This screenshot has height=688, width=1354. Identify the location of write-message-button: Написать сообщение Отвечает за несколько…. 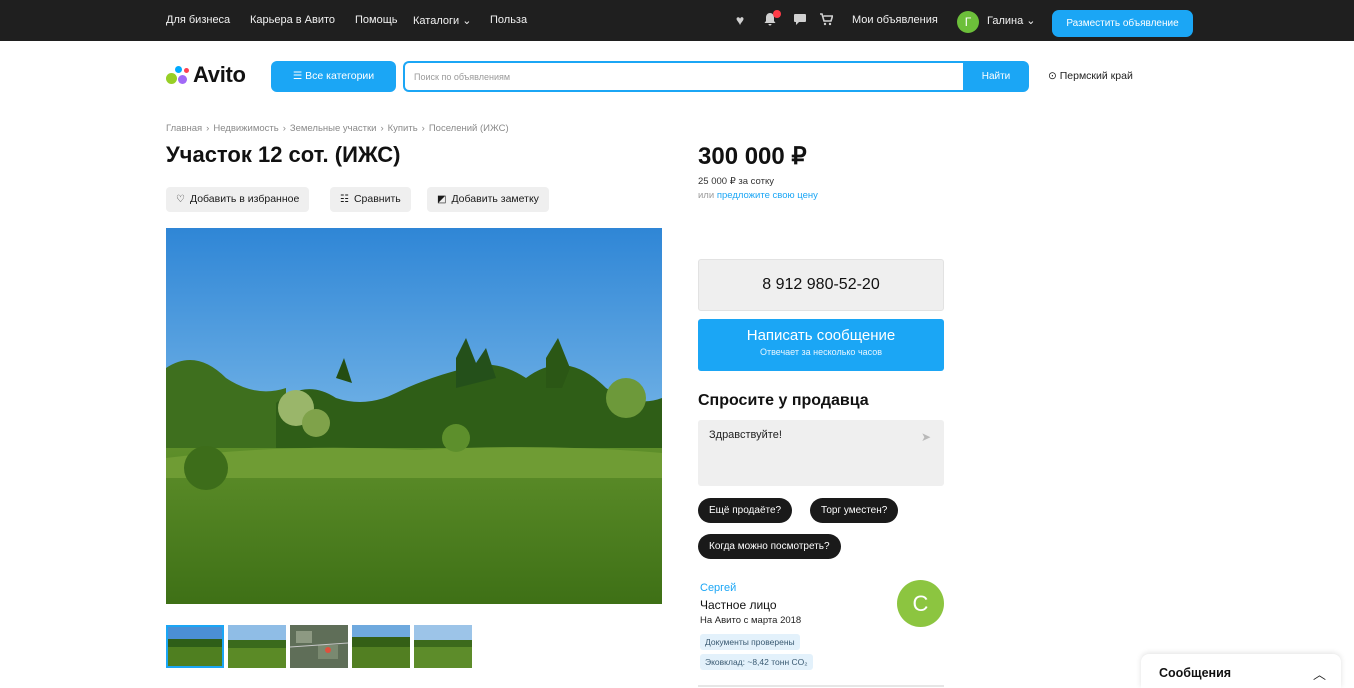
(821, 345).